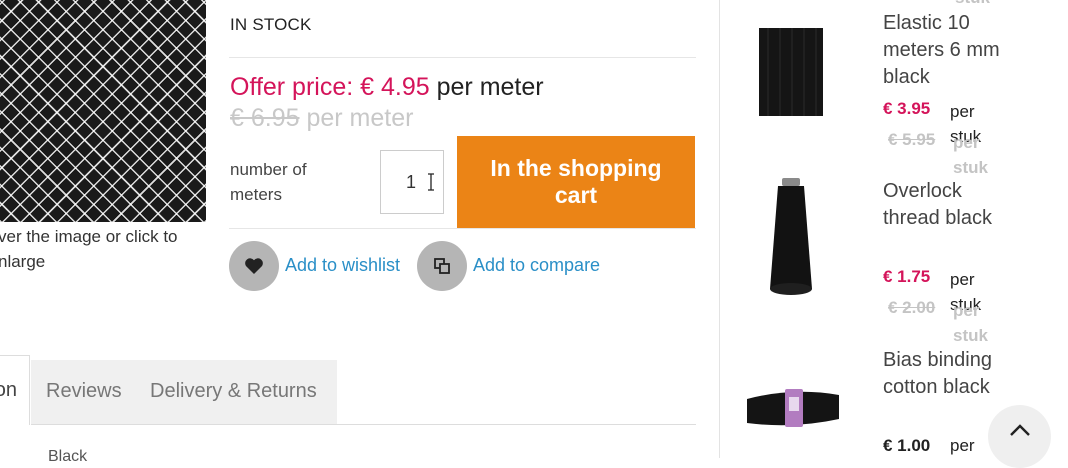  What do you see at coordinates (945, 205) in the screenshot?
I see `sidebar-product-name: Overlock thread black` at bounding box center [945, 205].